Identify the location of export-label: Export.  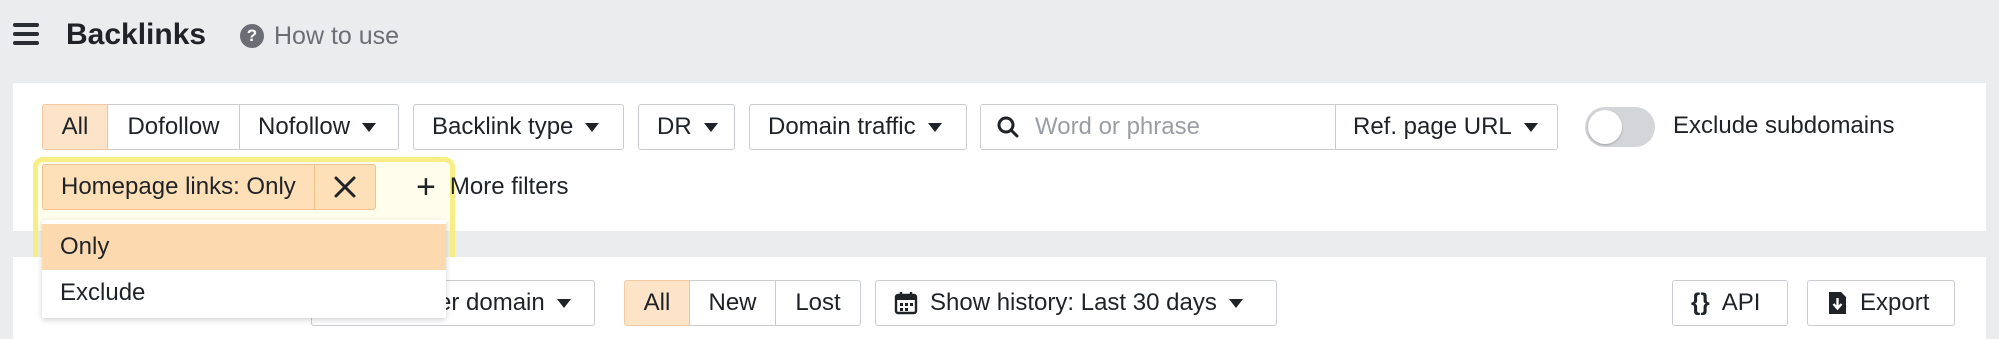
(1895, 302).